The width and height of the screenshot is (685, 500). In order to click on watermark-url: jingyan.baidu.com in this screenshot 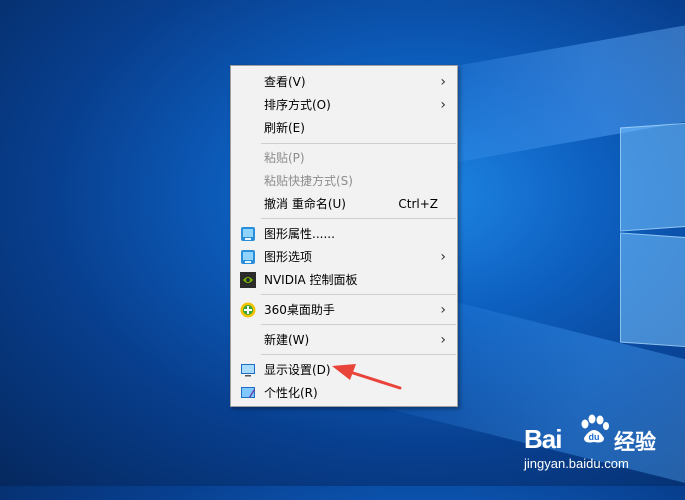, I will do `click(576, 463)`.